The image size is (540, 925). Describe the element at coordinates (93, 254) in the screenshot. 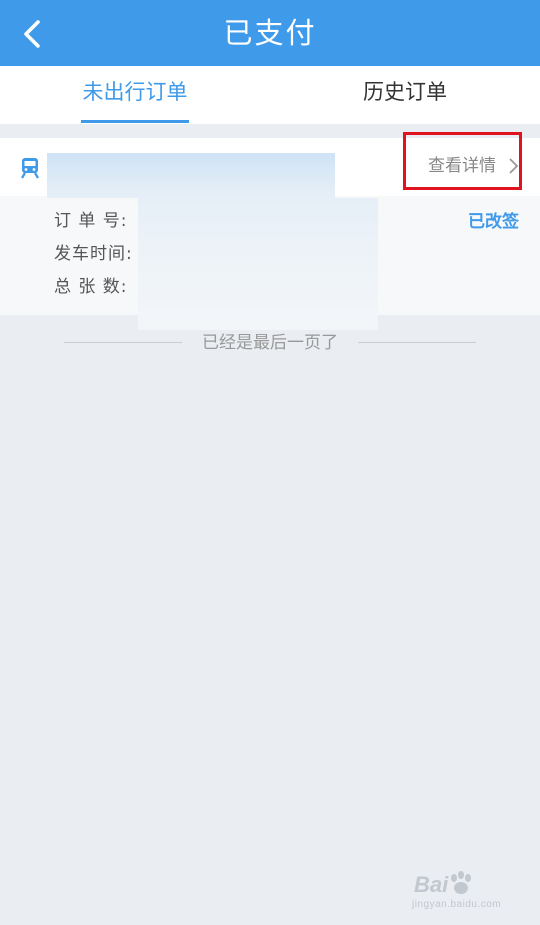

I see `departure-time-label: 发车时间:` at that location.